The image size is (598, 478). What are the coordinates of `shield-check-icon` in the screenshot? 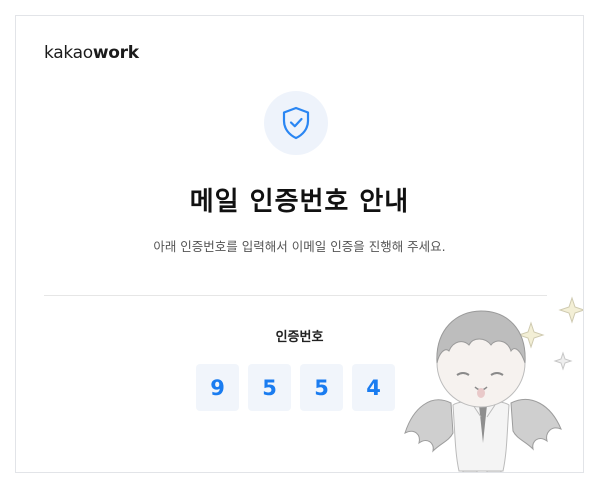 It's located at (296, 123).